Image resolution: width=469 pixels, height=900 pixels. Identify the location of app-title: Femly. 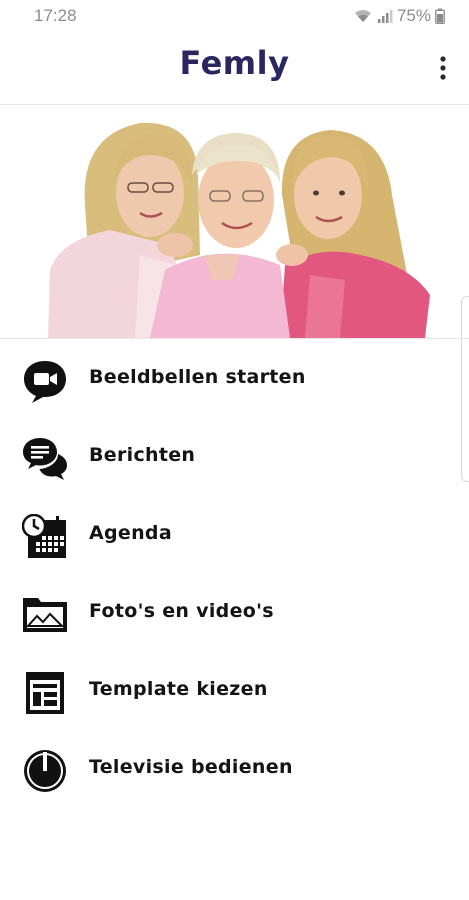
(234, 63).